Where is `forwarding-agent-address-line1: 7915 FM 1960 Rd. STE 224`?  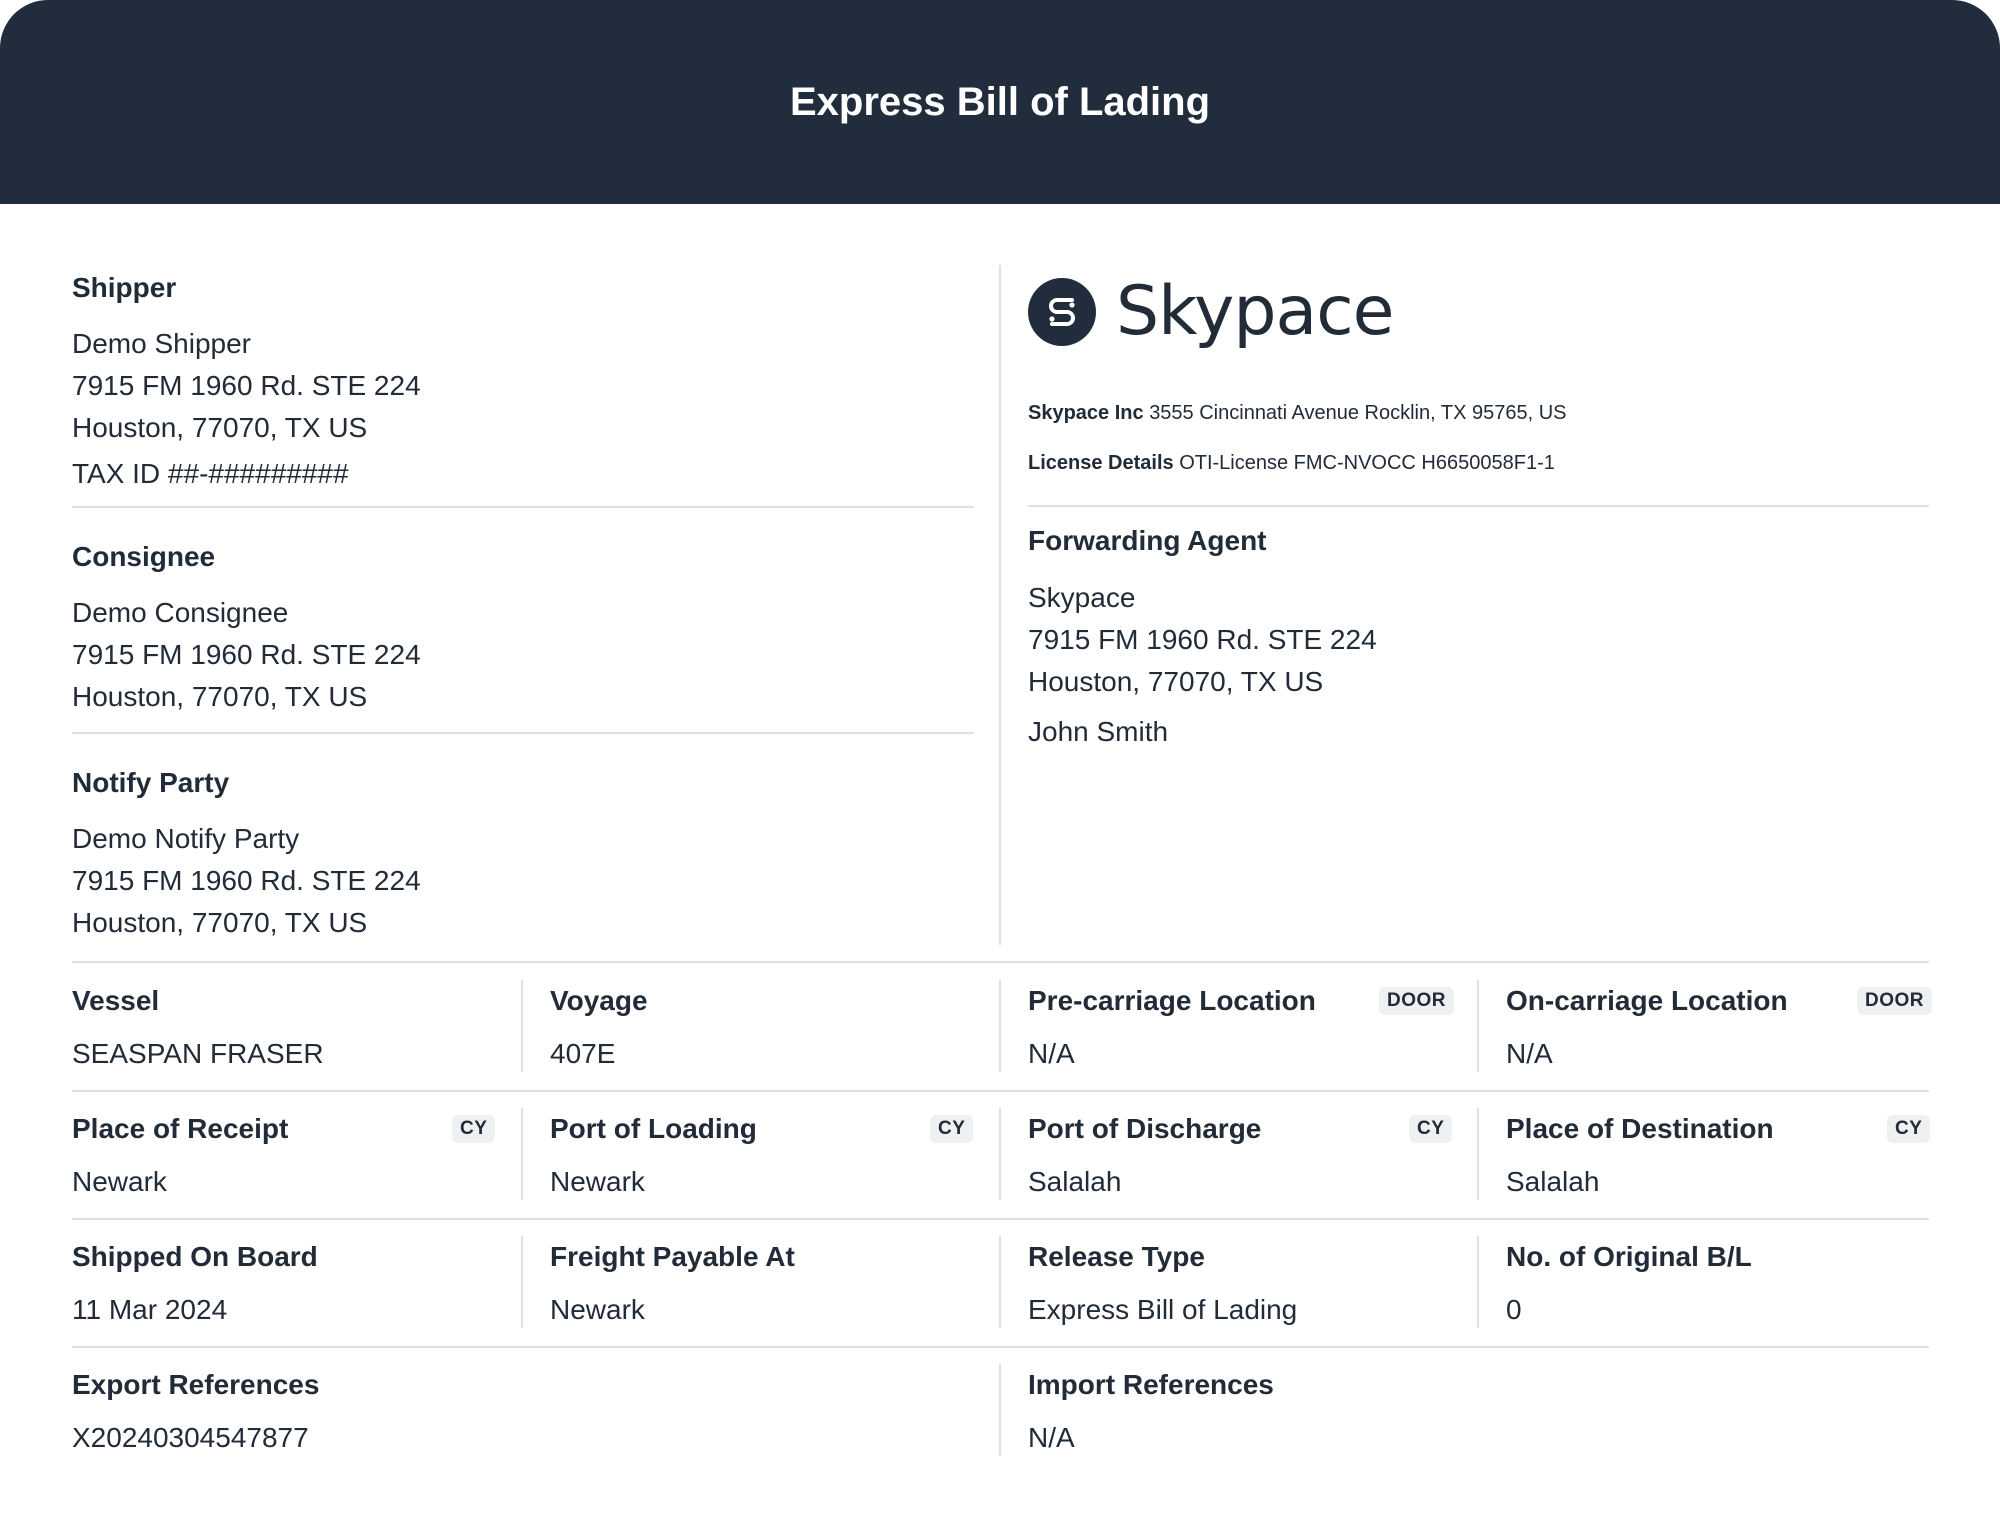
forwarding-agent-address-line1: 7915 FM 1960 Rd. STE 224 is located at coordinates (1202, 639).